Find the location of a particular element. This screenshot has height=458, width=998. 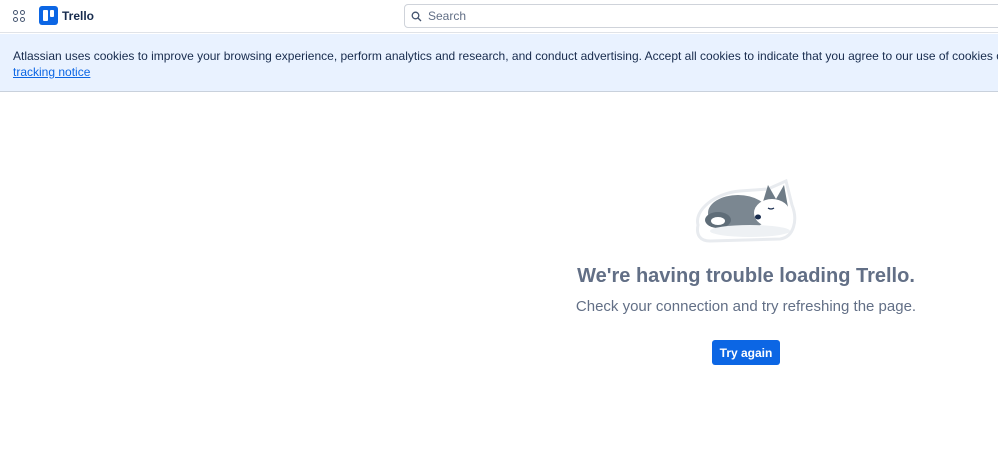

top-nav: Trello is located at coordinates (499, 16).